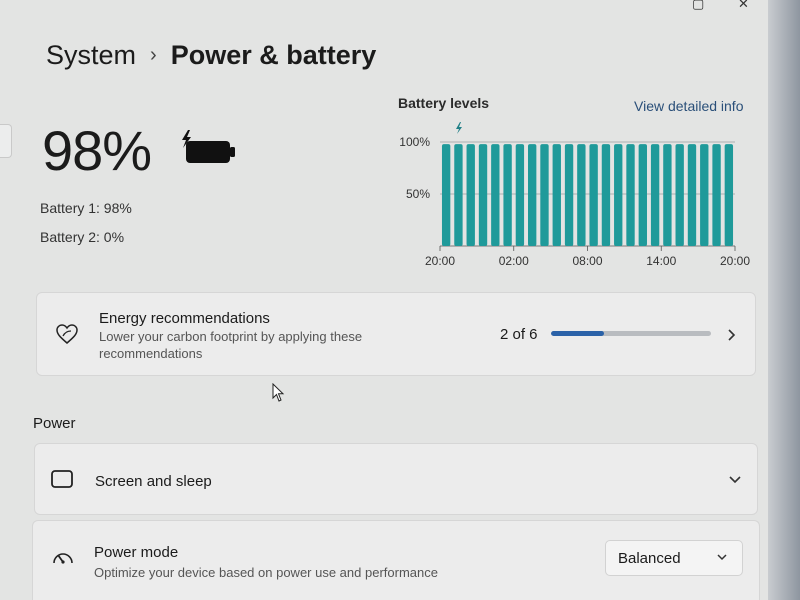  What do you see at coordinates (414, 168) in the screenshot?
I see `chart-y-axis: 100% 50%` at bounding box center [414, 168].